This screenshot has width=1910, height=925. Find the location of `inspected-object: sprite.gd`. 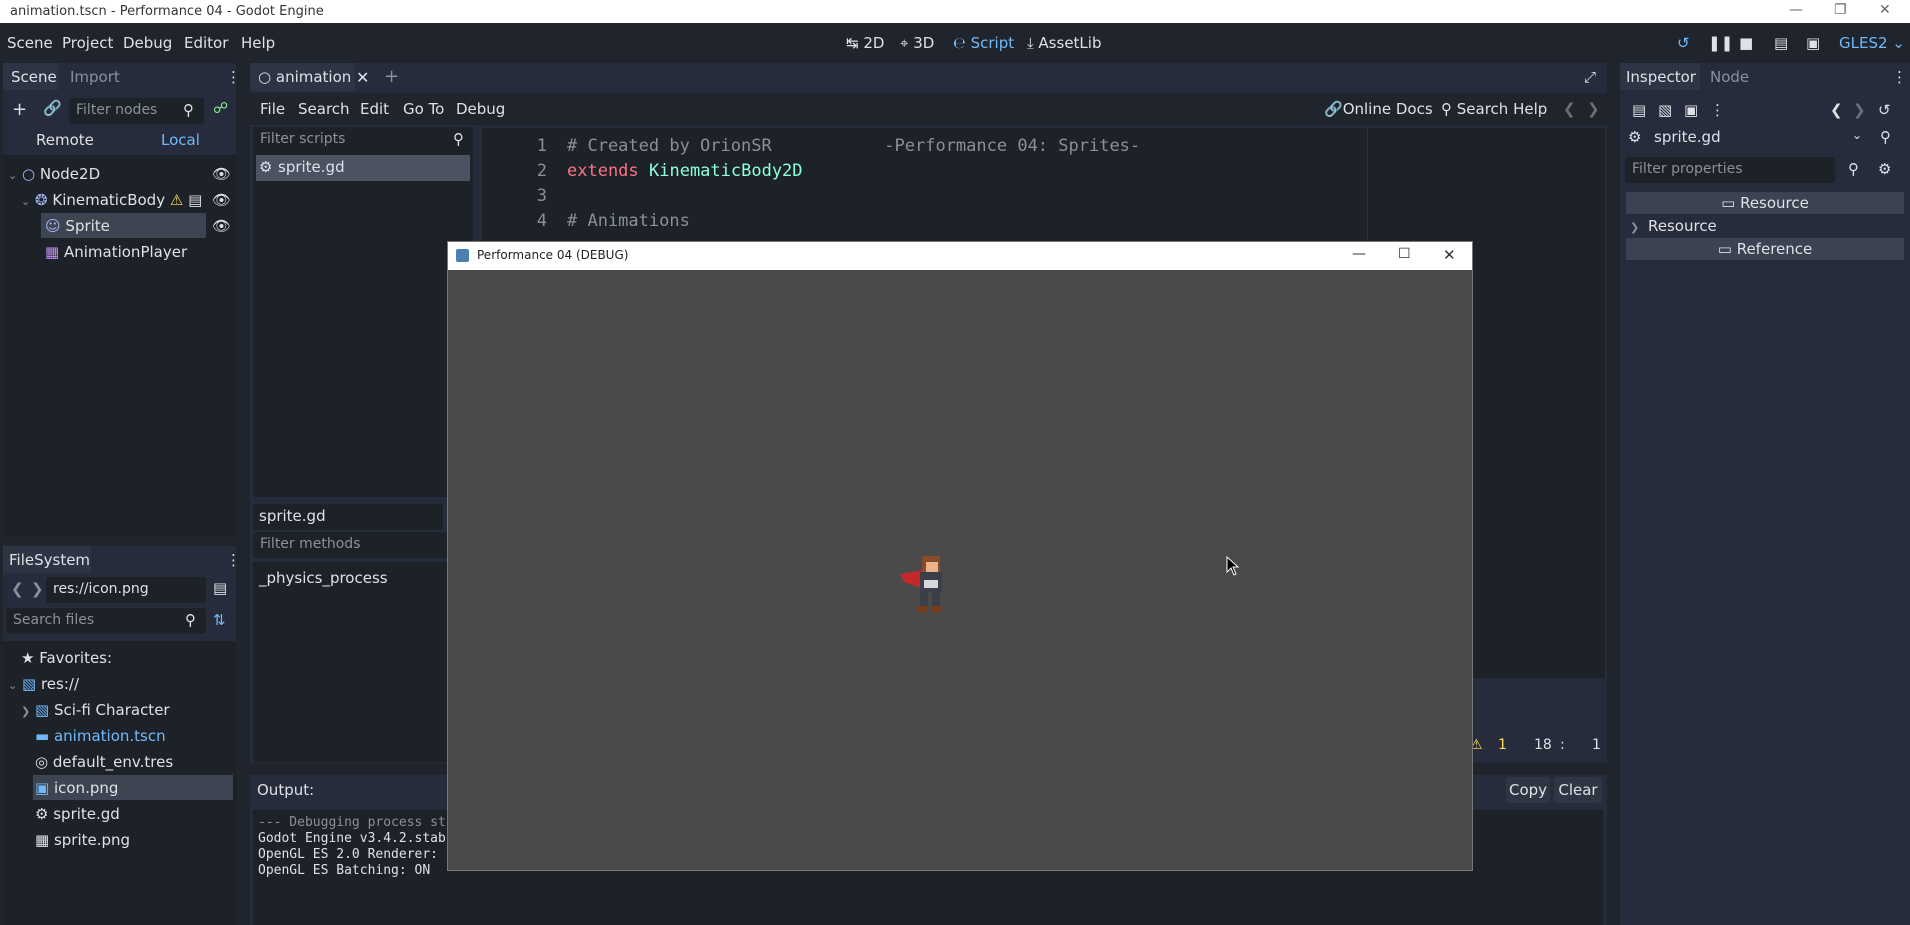

inspected-object: sprite.gd is located at coordinates (1687, 137).